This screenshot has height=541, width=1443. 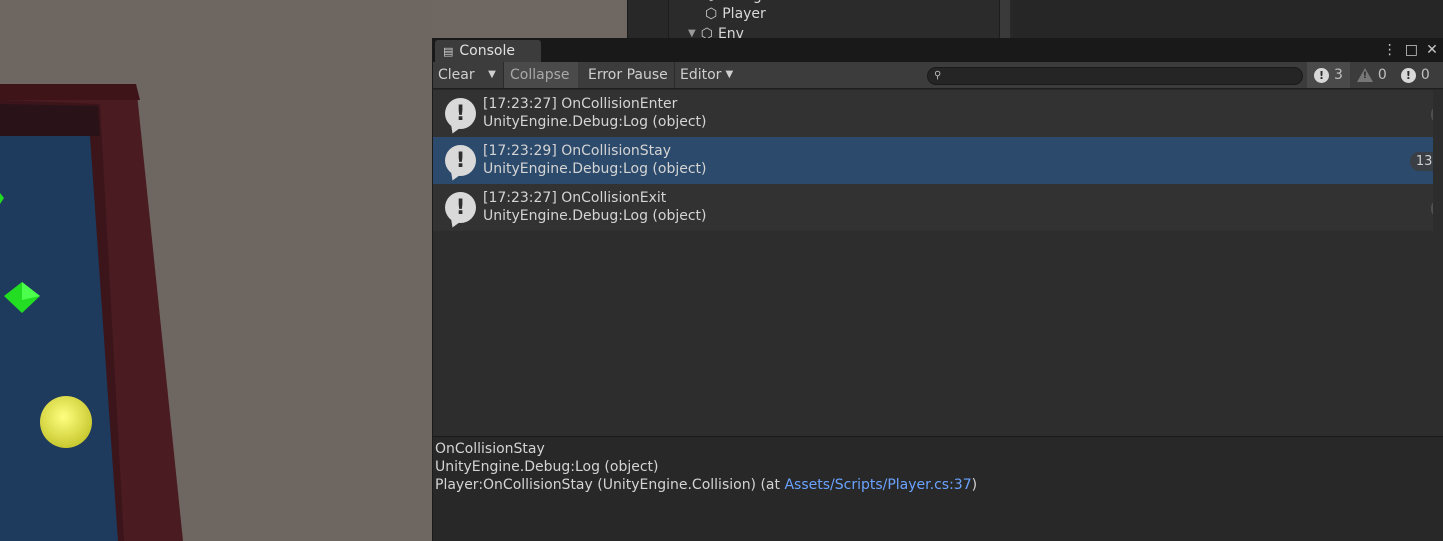 What do you see at coordinates (1228, 19) in the screenshot?
I see `inspector-panel` at bounding box center [1228, 19].